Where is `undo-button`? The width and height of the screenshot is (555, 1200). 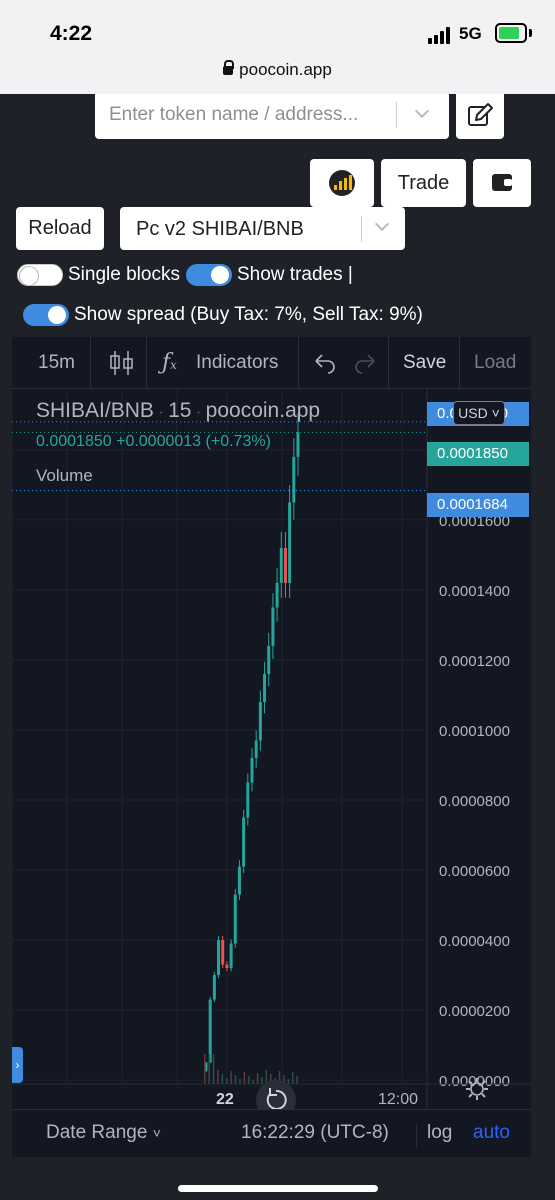
undo-button is located at coordinates (324, 363).